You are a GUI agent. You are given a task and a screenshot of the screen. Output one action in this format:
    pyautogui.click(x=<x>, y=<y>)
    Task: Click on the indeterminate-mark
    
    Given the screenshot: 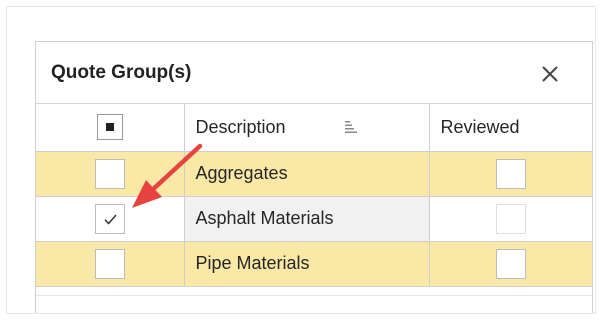 What is the action you would take?
    pyautogui.click(x=109, y=127)
    